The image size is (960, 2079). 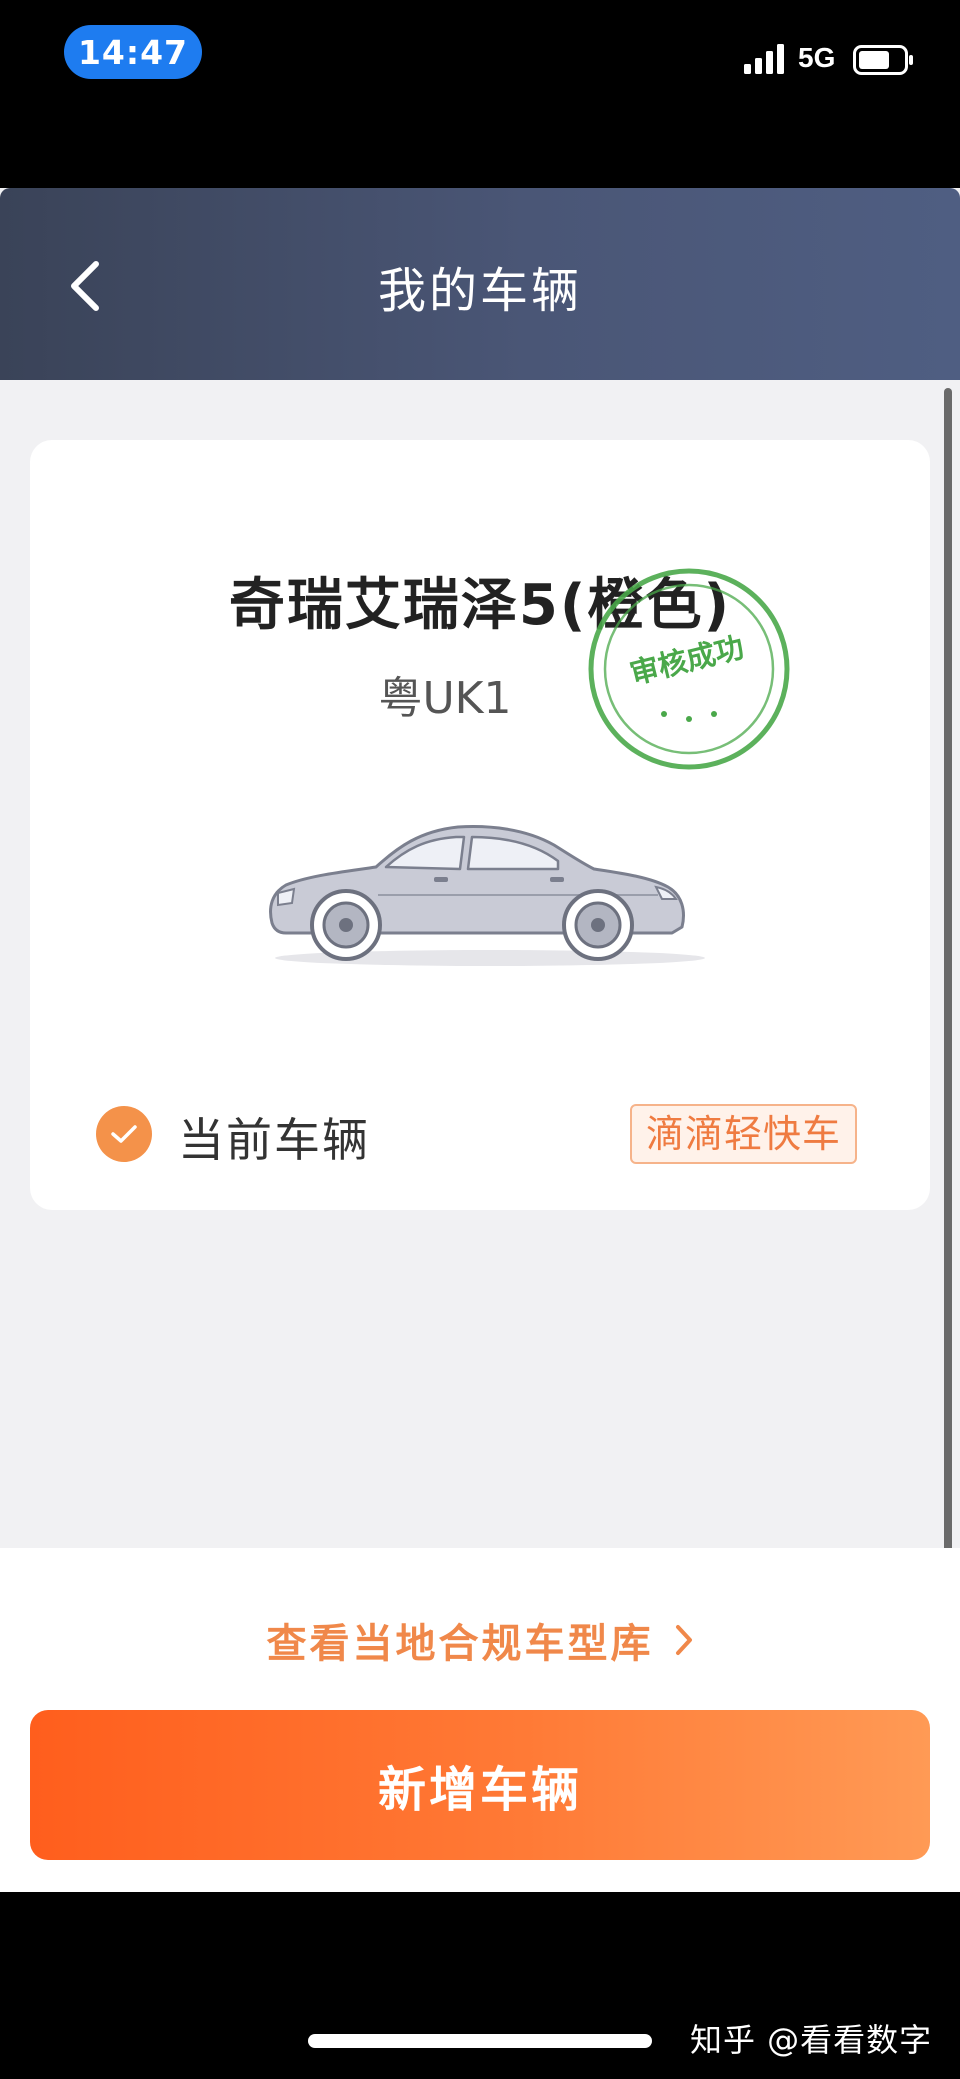 What do you see at coordinates (274, 1140) in the screenshot?
I see `current-vehicle-label: 当前车辆` at bounding box center [274, 1140].